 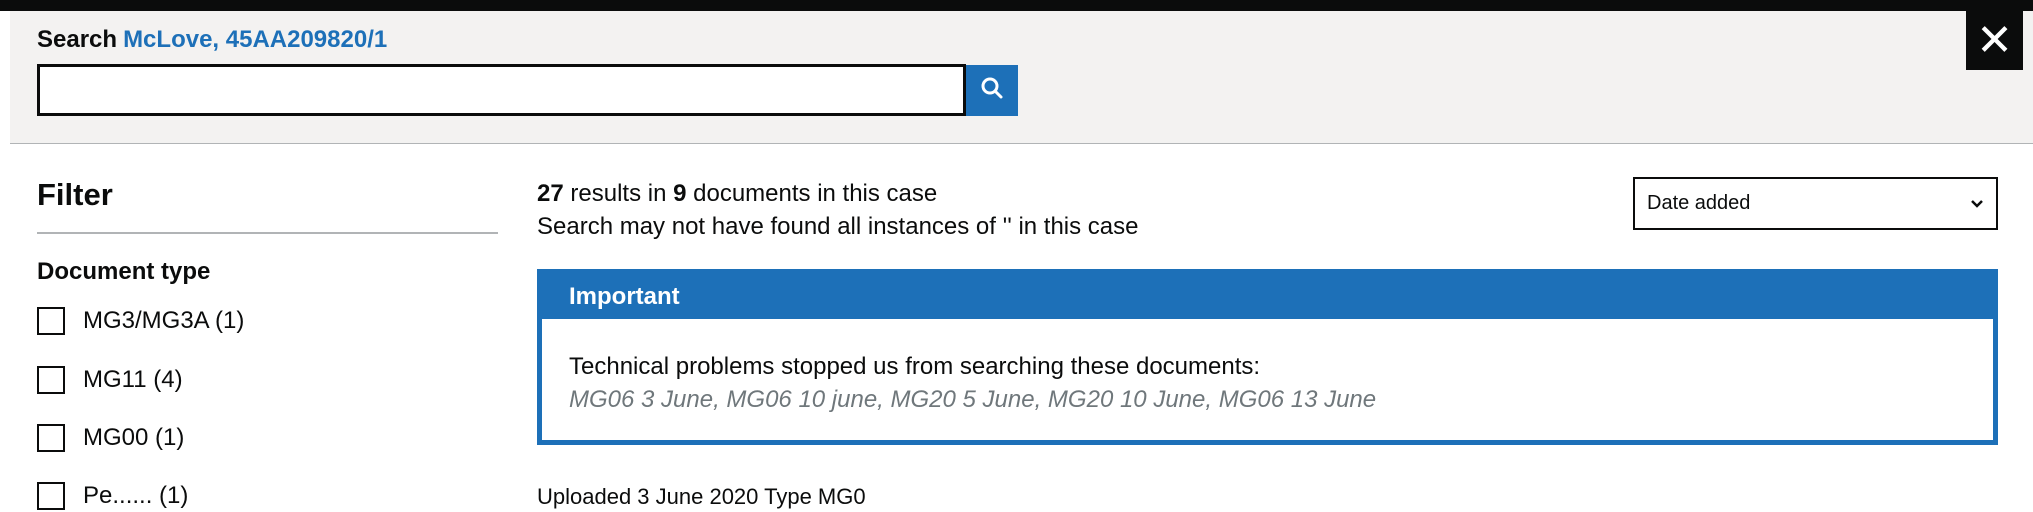 I want to click on results-in-text: results in, so click(x=618, y=193).